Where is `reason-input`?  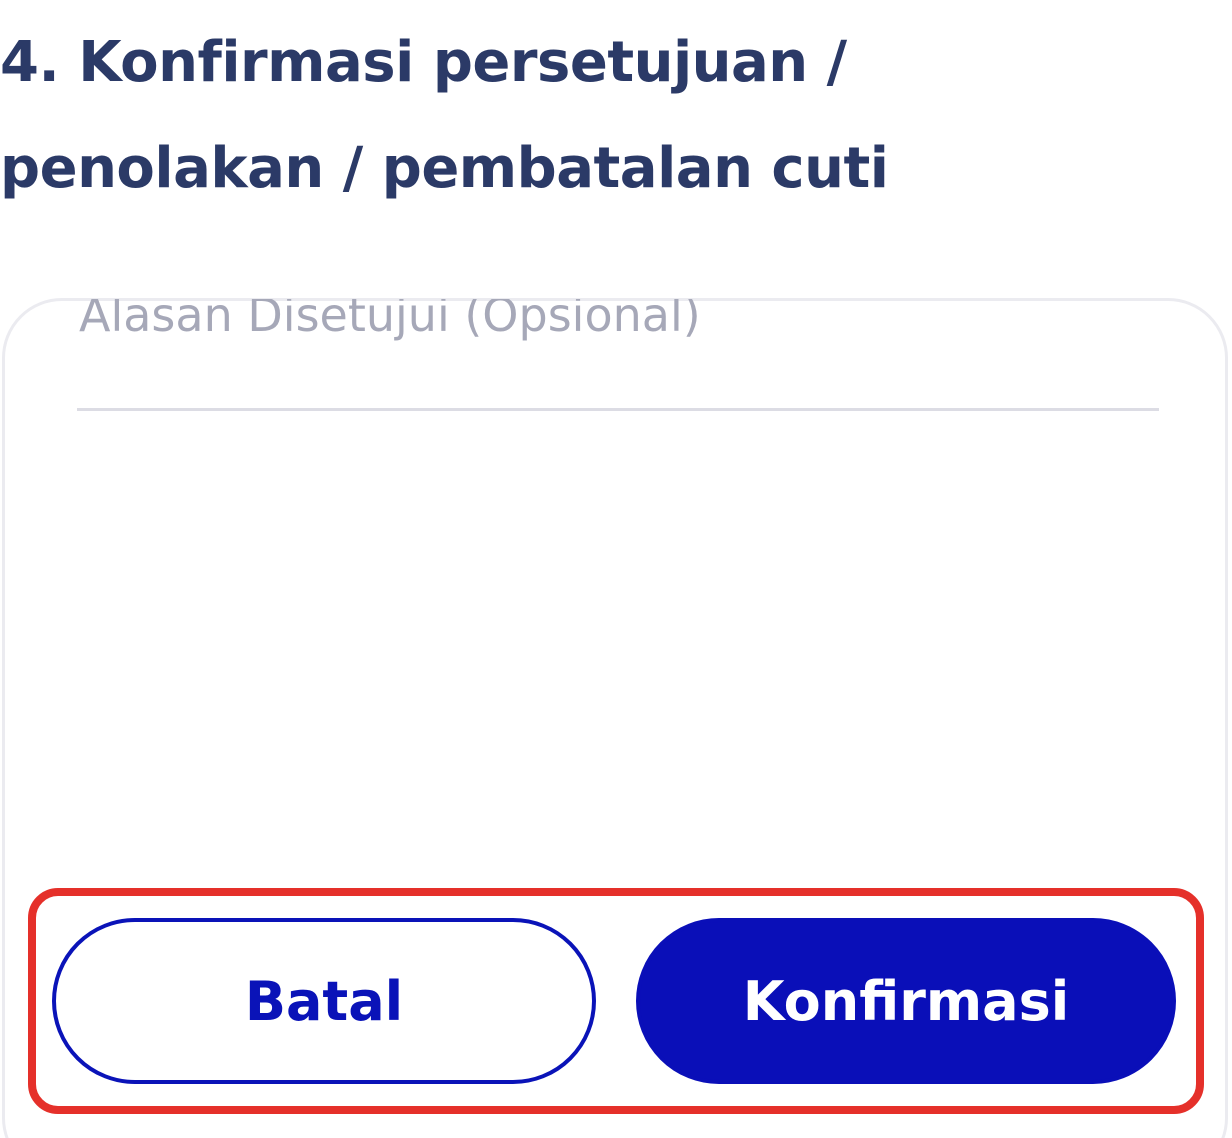 reason-input is located at coordinates (618, 353).